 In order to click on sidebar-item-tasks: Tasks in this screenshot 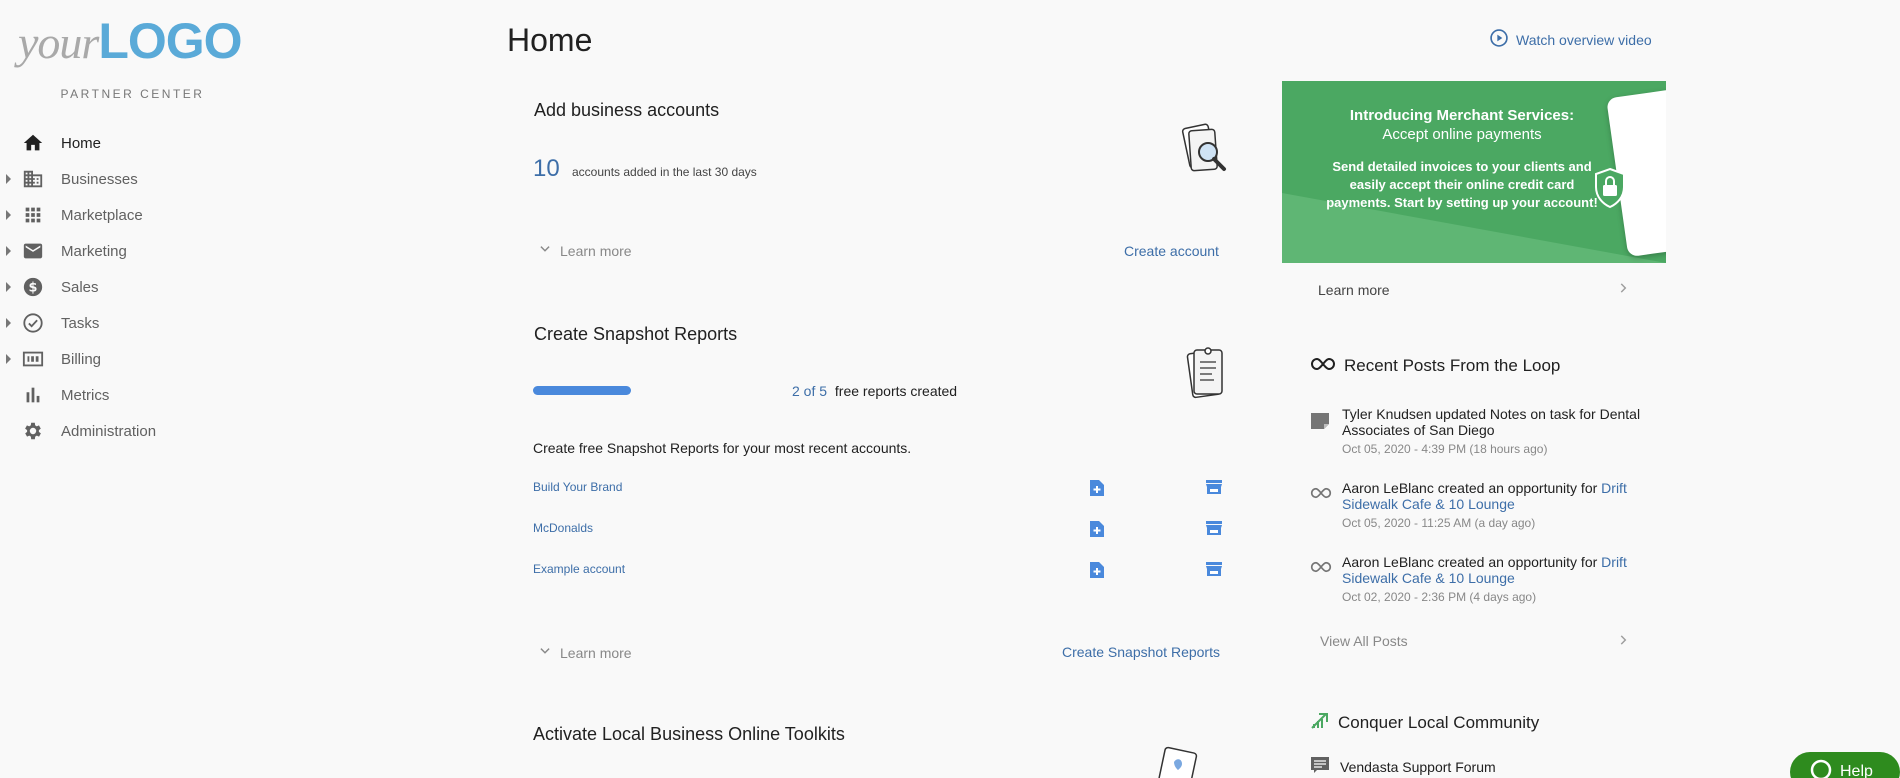, I will do `click(145, 323)`.